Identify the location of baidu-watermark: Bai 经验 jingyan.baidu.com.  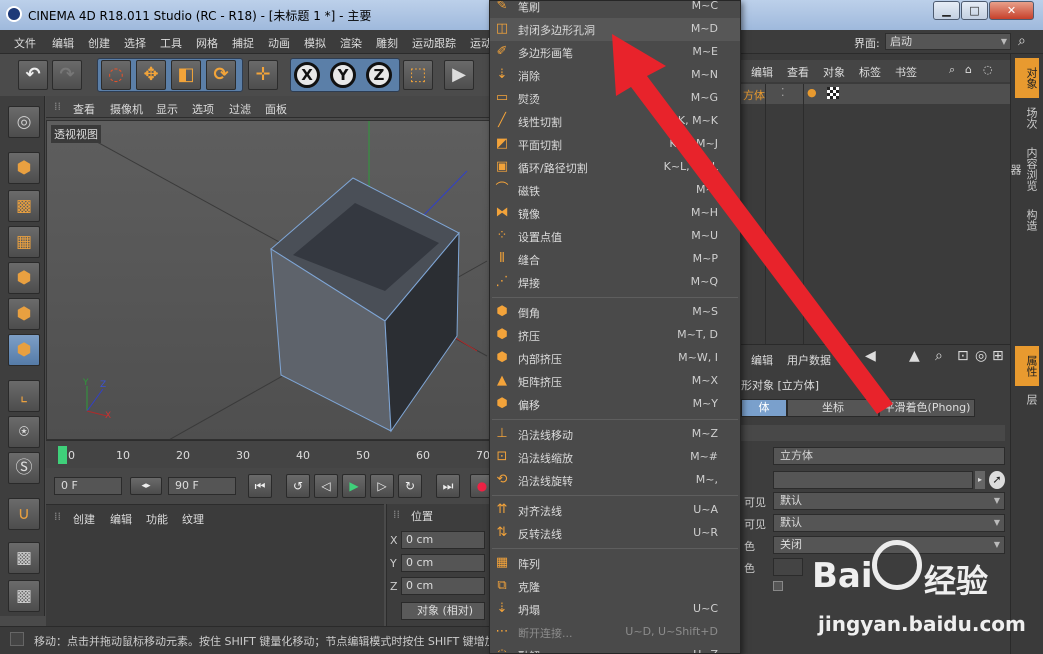
(919, 595).